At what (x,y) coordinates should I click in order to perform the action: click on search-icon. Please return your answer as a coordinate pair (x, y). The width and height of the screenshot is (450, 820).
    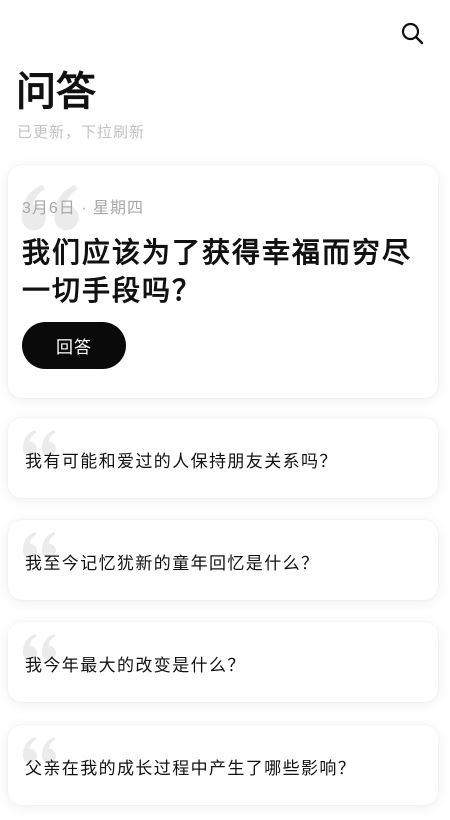
    Looking at the image, I should click on (412, 33).